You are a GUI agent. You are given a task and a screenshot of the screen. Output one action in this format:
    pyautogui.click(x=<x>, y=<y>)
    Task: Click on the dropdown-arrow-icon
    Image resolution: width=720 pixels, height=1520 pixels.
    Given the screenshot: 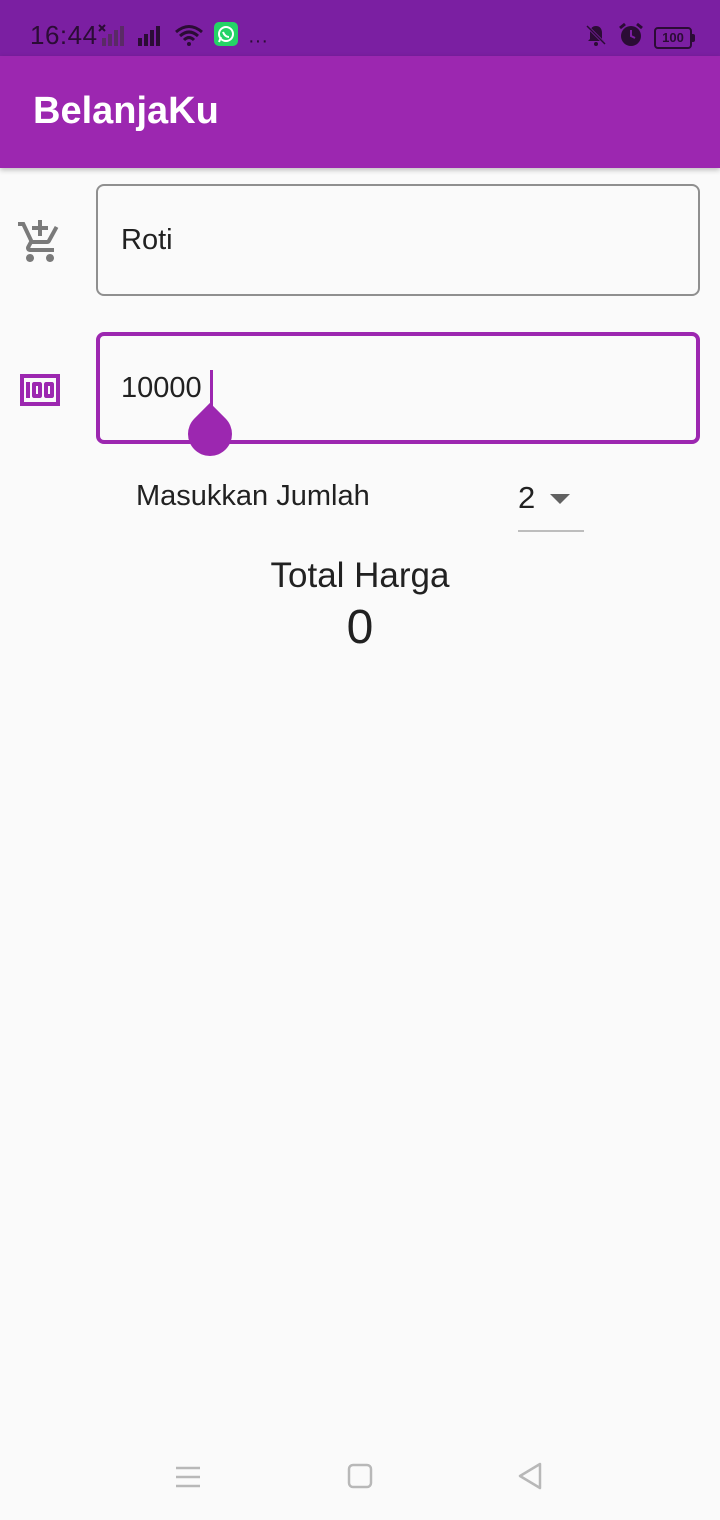 What is the action you would take?
    pyautogui.click(x=560, y=499)
    